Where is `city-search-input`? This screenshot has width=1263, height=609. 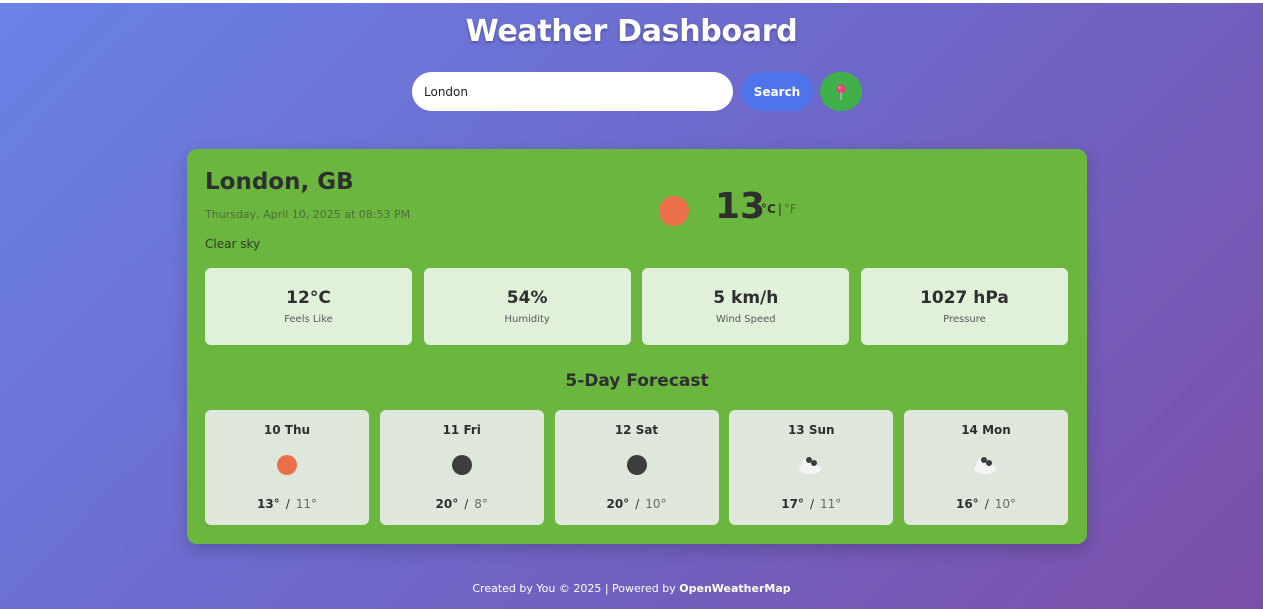 city-search-input is located at coordinates (572, 91).